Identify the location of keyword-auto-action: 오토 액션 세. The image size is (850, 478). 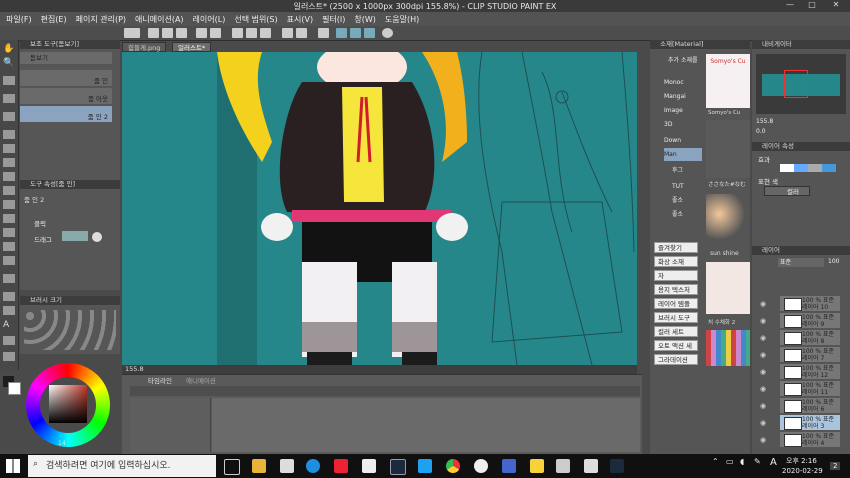
(676, 345).